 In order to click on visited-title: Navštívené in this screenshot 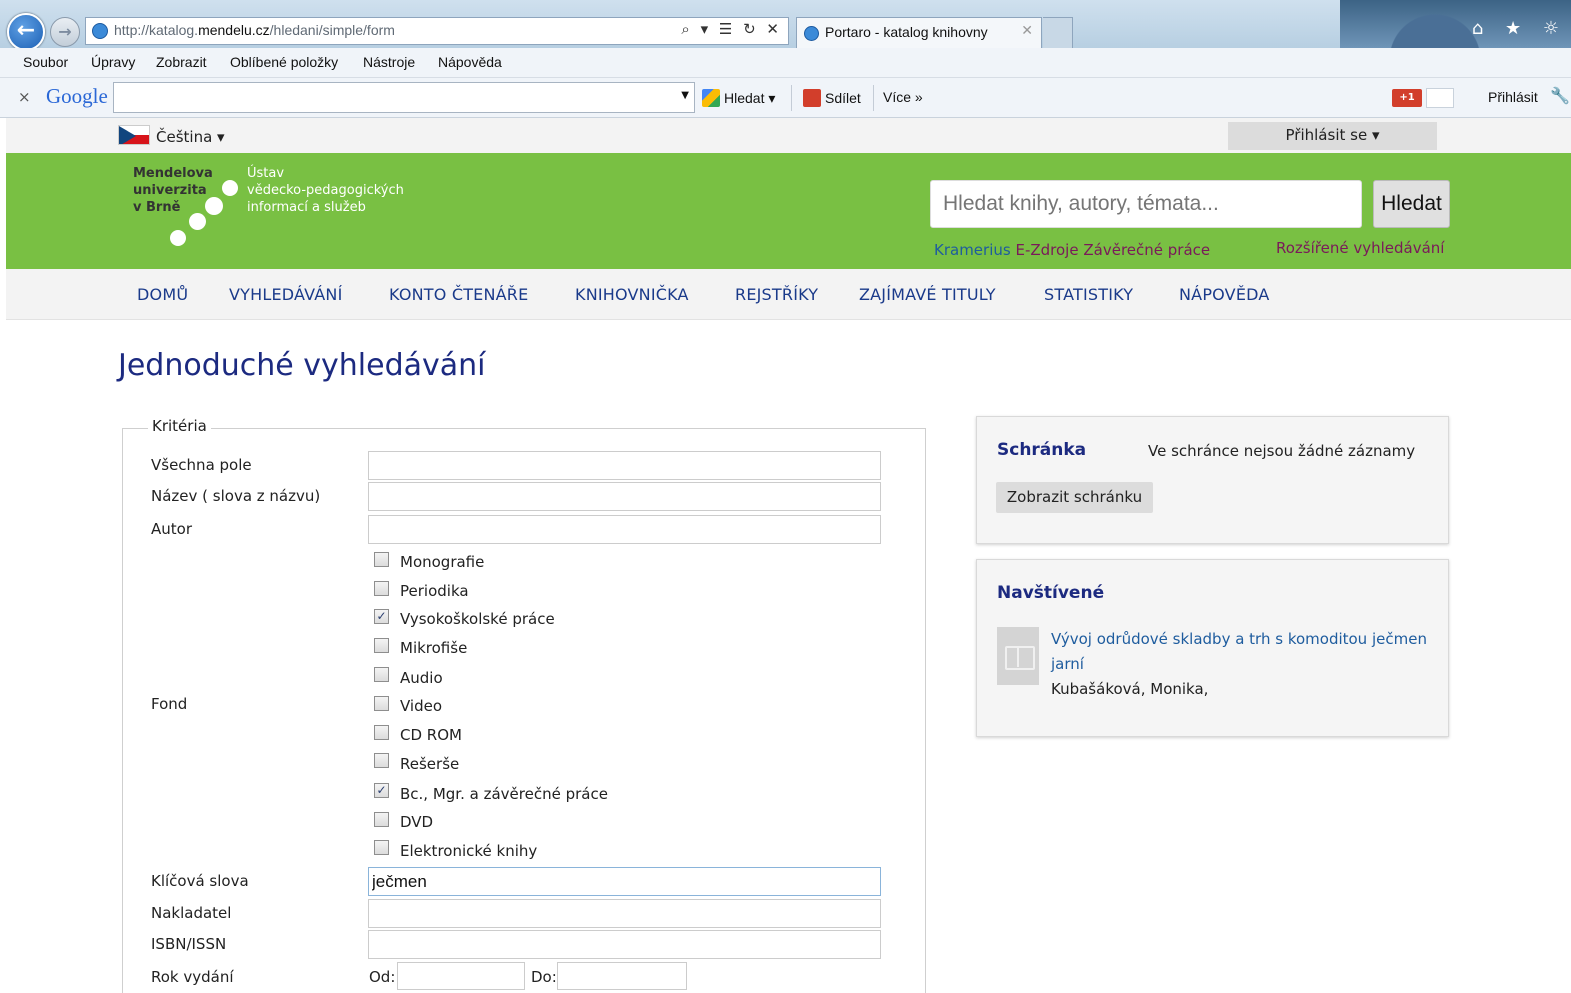, I will do `click(1051, 593)`.